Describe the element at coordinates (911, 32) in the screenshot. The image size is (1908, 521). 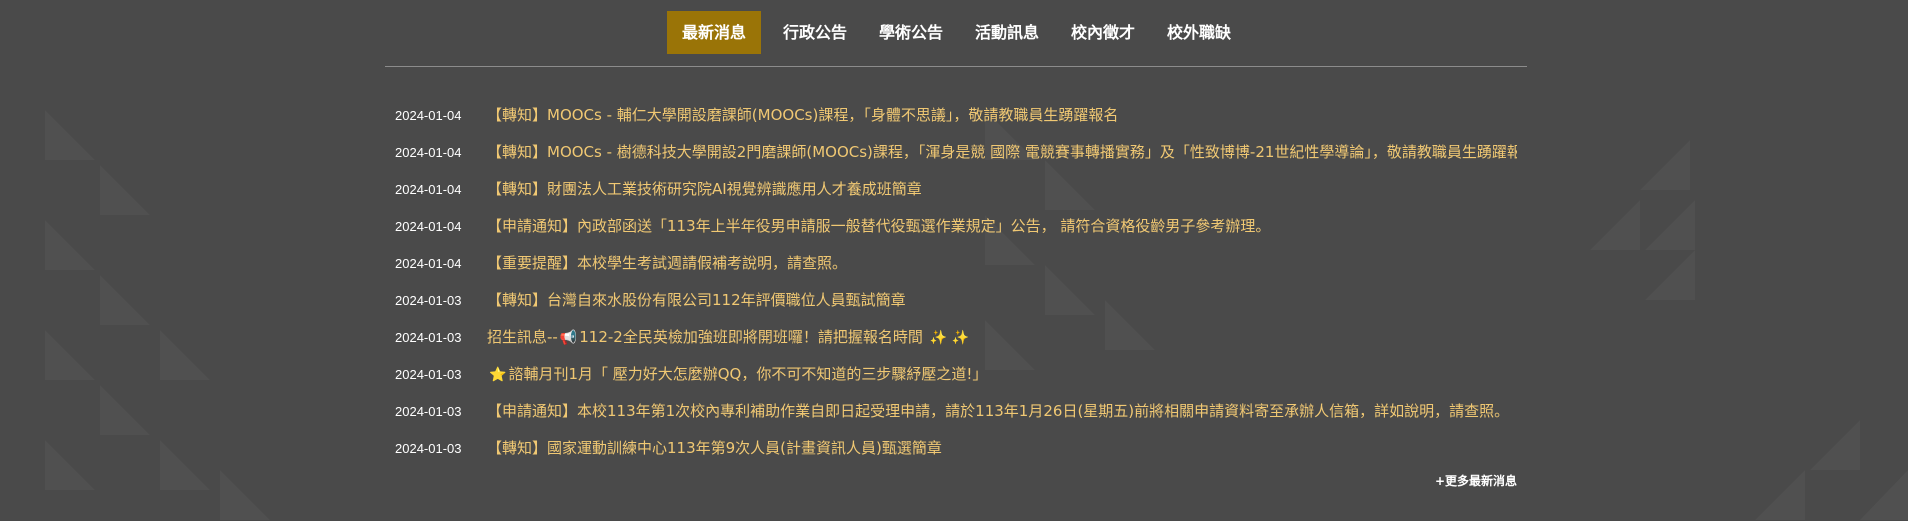
I see `tab-academic: 學術公告` at that location.